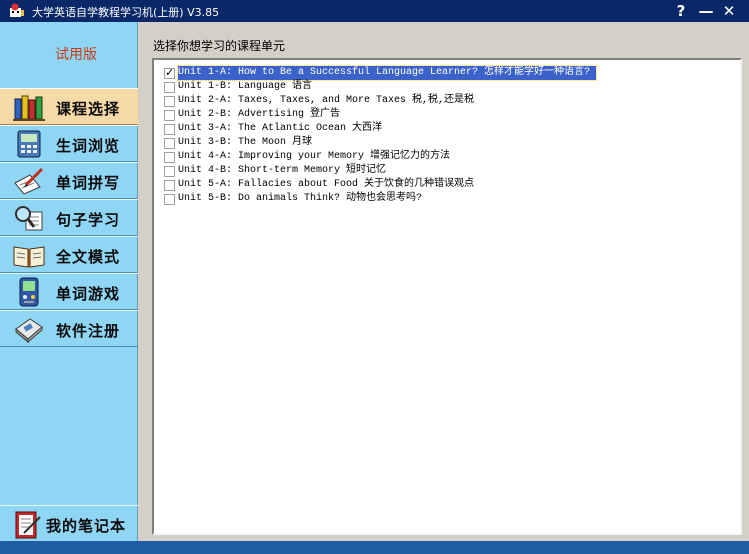 The width and height of the screenshot is (749, 554). What do you see at coordinates (447, 143) in the screenshot?
I see `unit-row: Unit 3-B: The Moon 月球` at bounding box center [447, 143].